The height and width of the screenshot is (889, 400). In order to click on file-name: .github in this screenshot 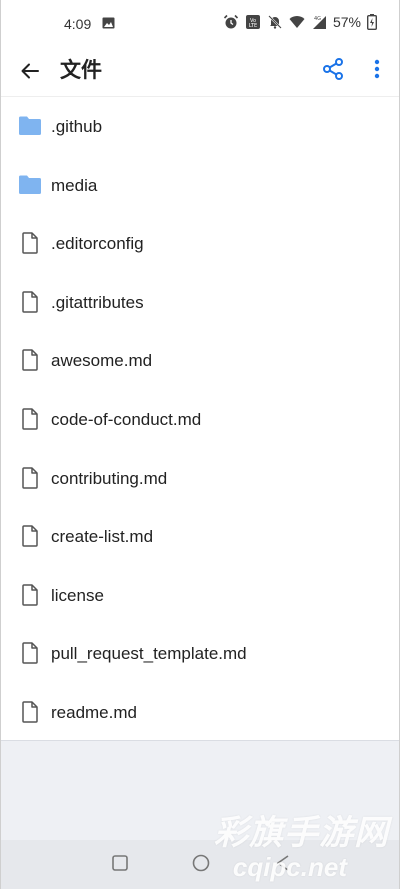, I will do `click(77, 126)`.